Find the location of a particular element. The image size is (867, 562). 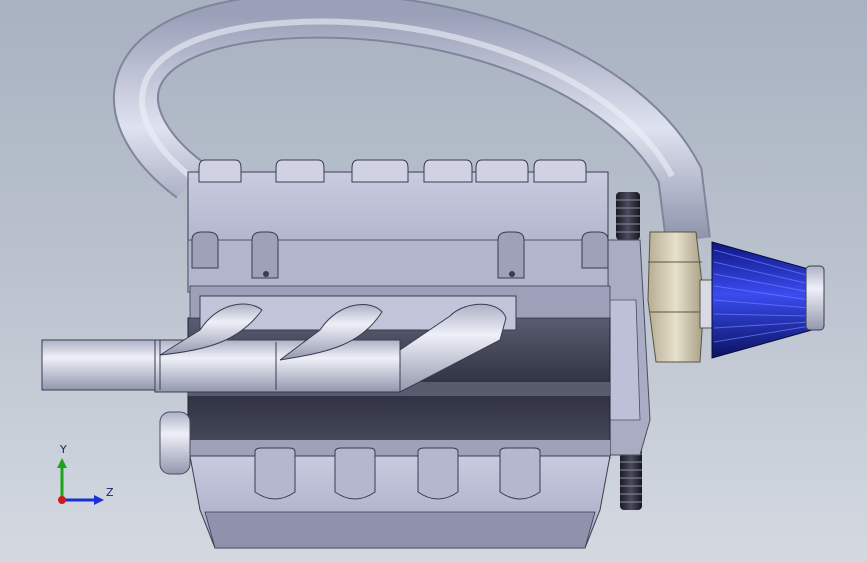

side-plug is located at coordinates (175, 443).